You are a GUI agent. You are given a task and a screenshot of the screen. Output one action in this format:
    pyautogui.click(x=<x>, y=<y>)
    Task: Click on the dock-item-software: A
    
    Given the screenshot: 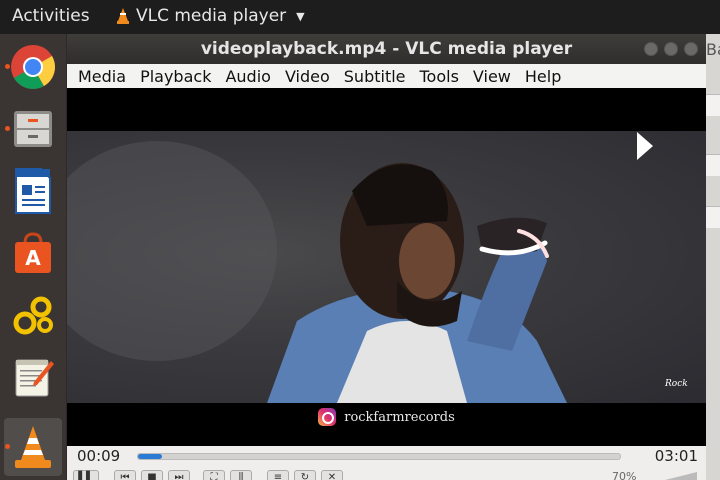 What is the action you would take?
    pyautogui.click(x=33, y=253)
    